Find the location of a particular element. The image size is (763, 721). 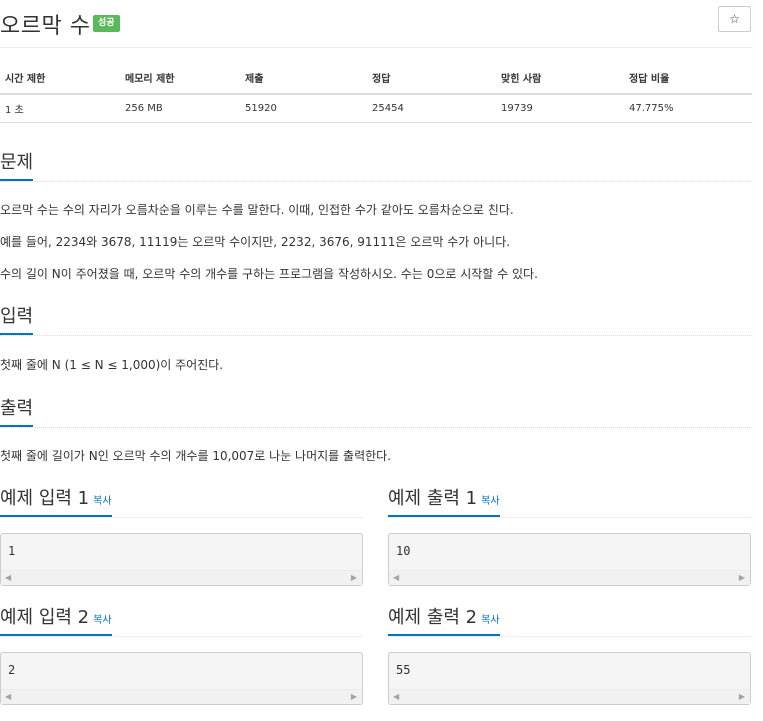

header-submissions: 제출 is located at coordinates (303, 78).